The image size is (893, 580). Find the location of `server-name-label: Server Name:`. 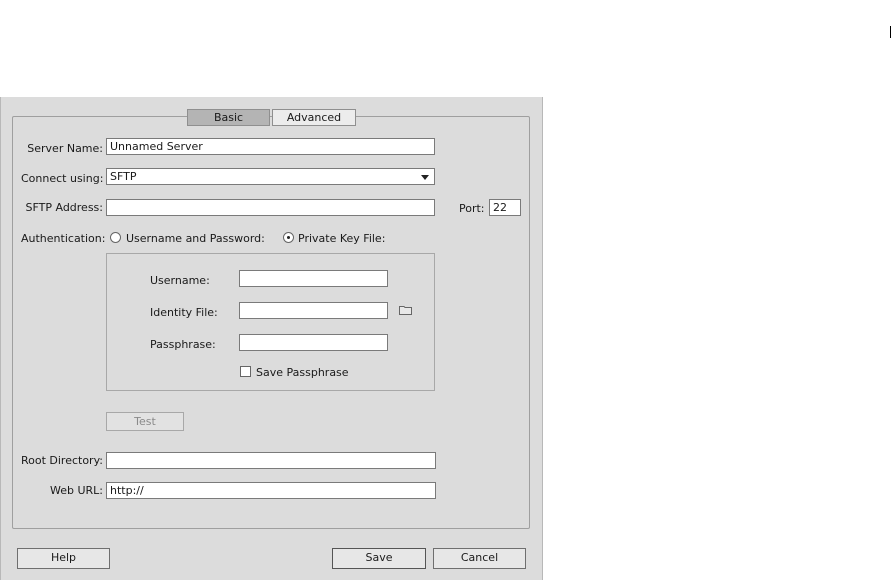

server-name-label: Server Name: is located at coordinates (65, 148).